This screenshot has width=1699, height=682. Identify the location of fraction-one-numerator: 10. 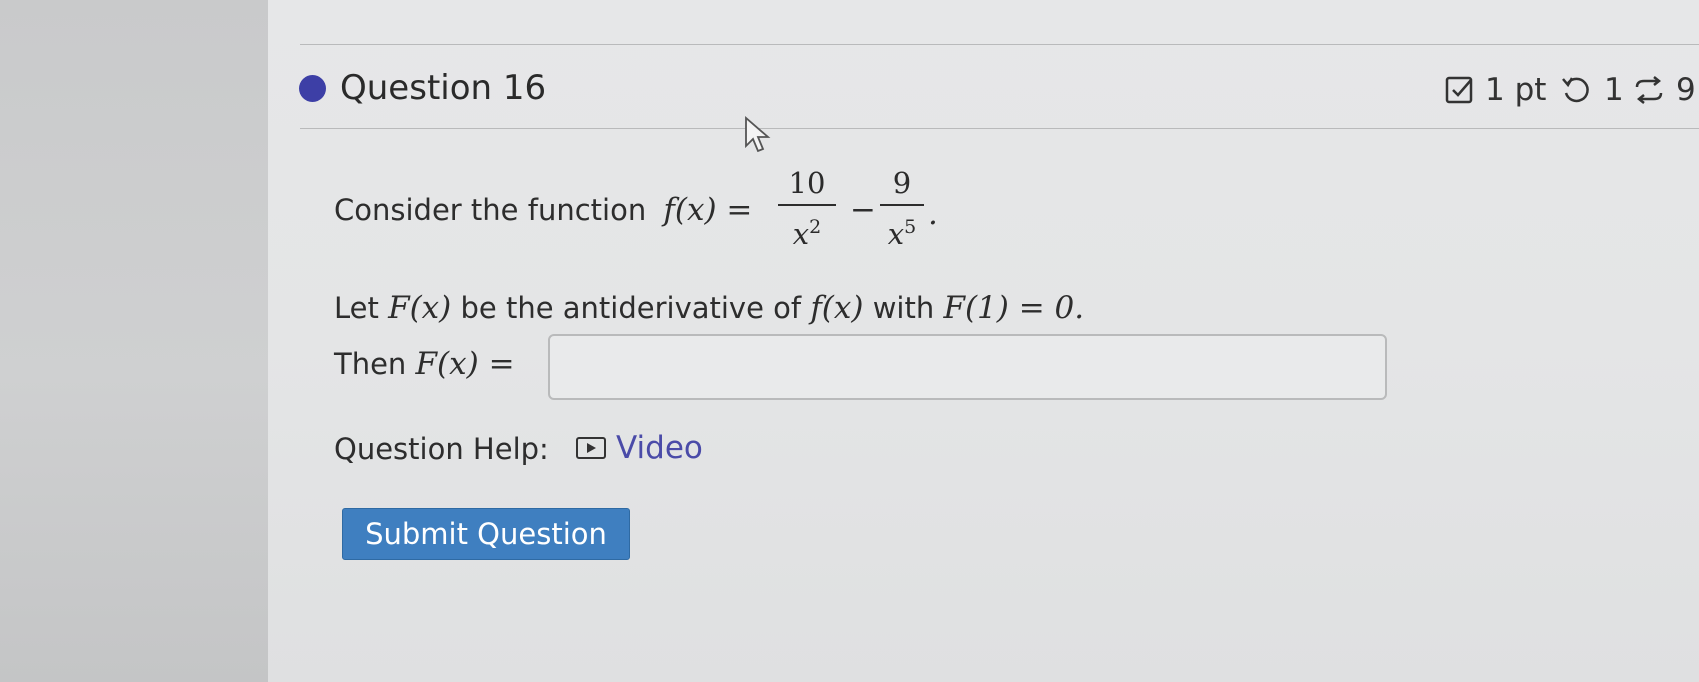
(807, 183).